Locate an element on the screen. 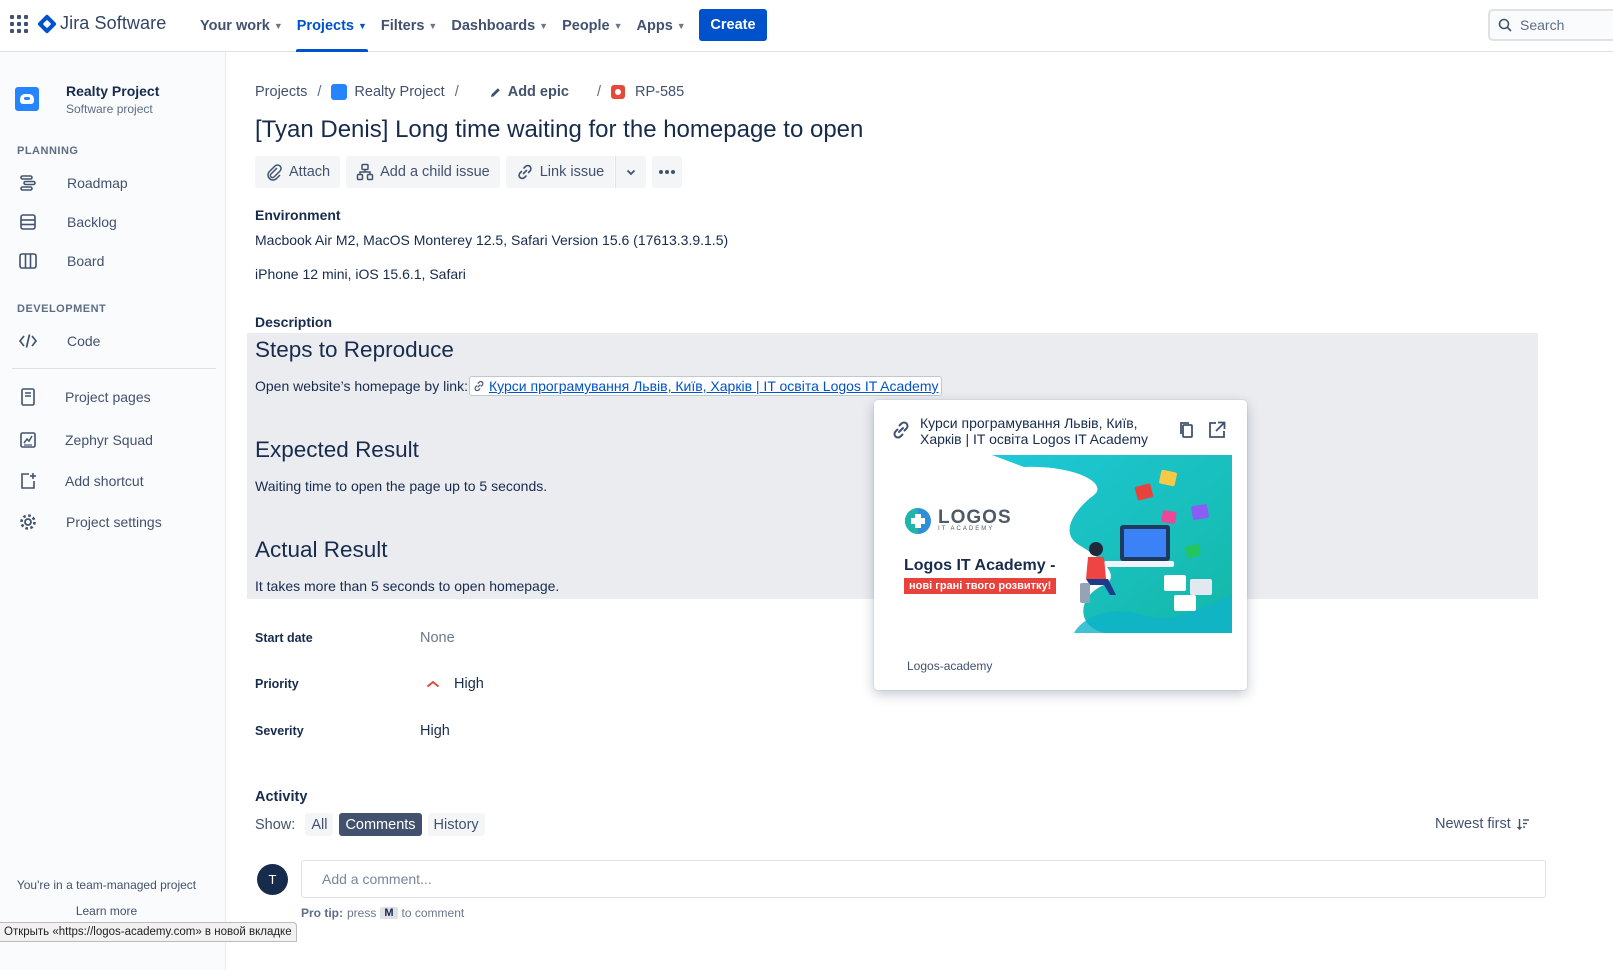 Image resolution: width=1613 pixels, height=970 pixels. activity-heading: Activity is located at coordinates (281, 797).